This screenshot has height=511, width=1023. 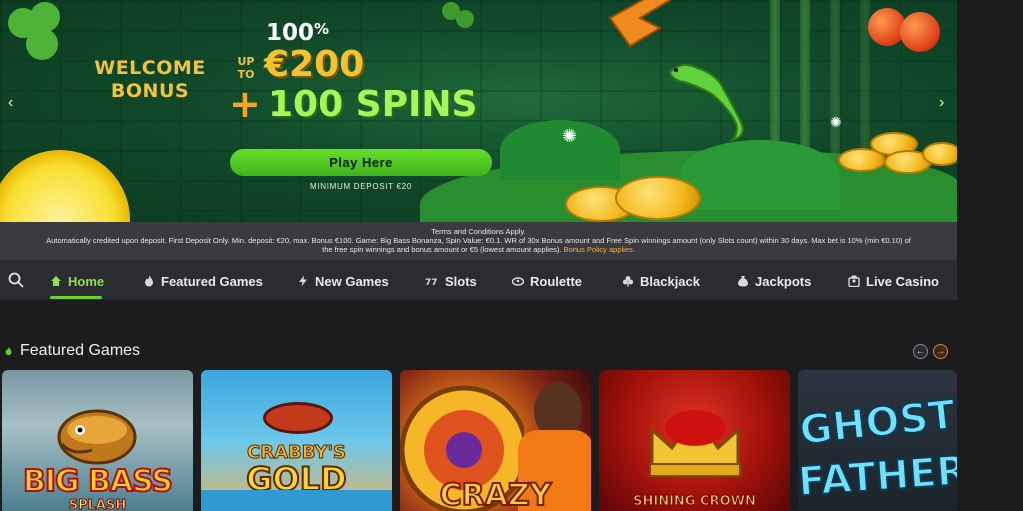 What do you see at coordinates (877, 423) in the screenshot?
I see `game-title-line: GHOST` at bounding box center [877, 423].